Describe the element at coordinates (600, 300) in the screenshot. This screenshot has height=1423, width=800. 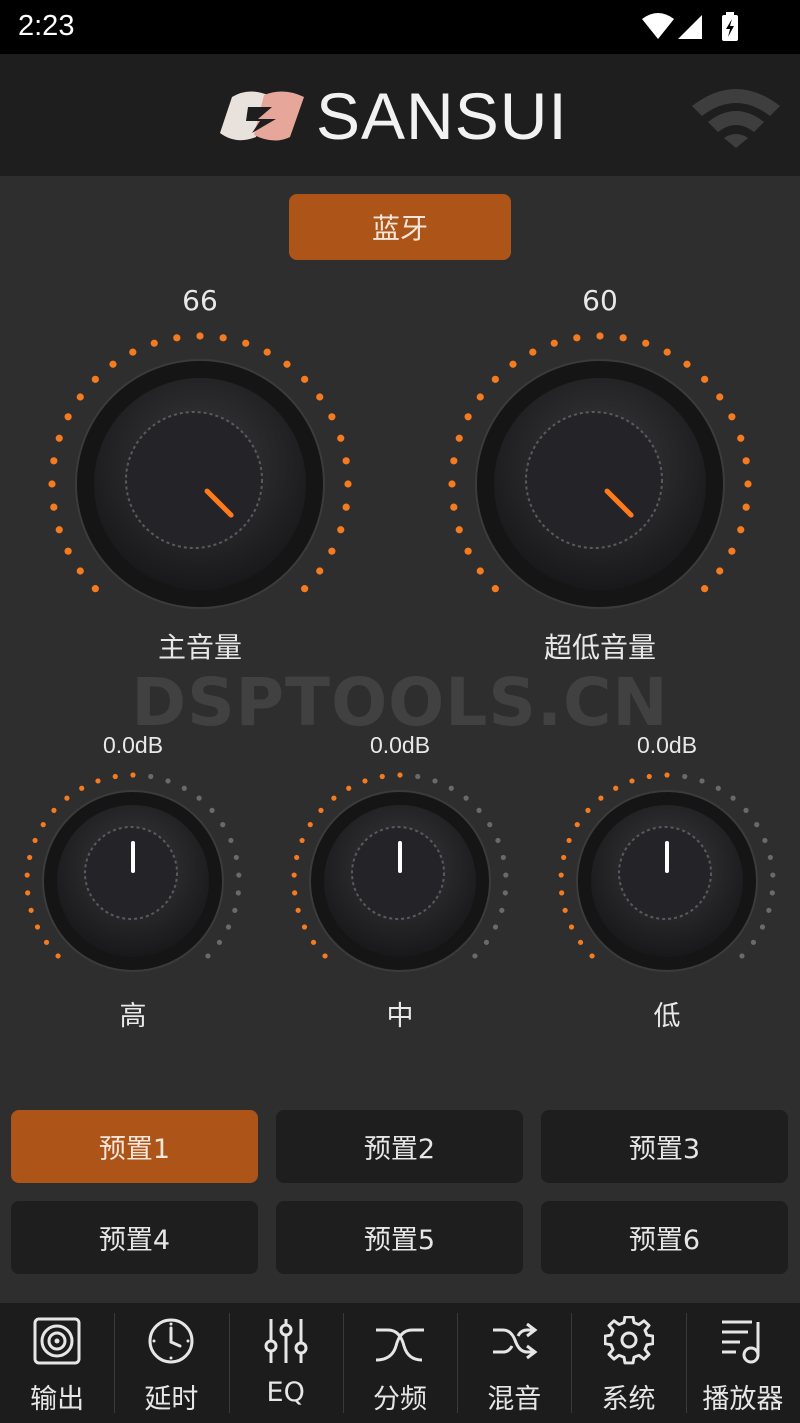
I see `subwoofer-volume-value: 60` at that location.